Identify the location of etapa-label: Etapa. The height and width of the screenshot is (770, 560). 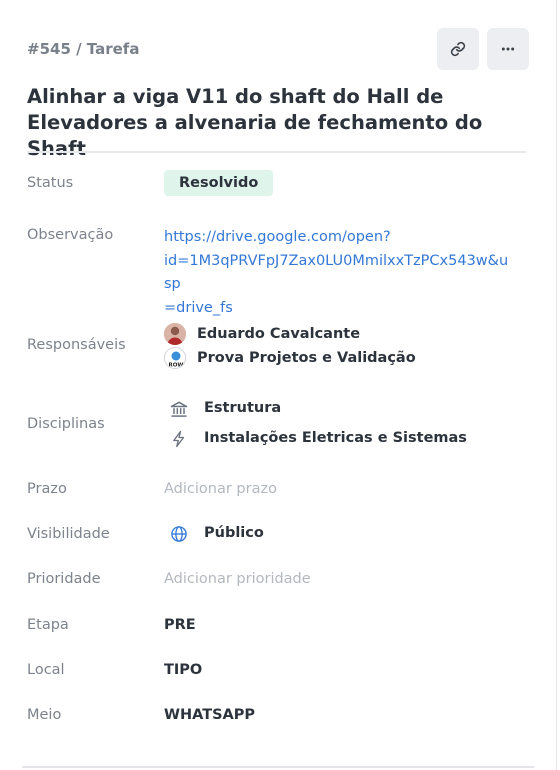
(48, 625).